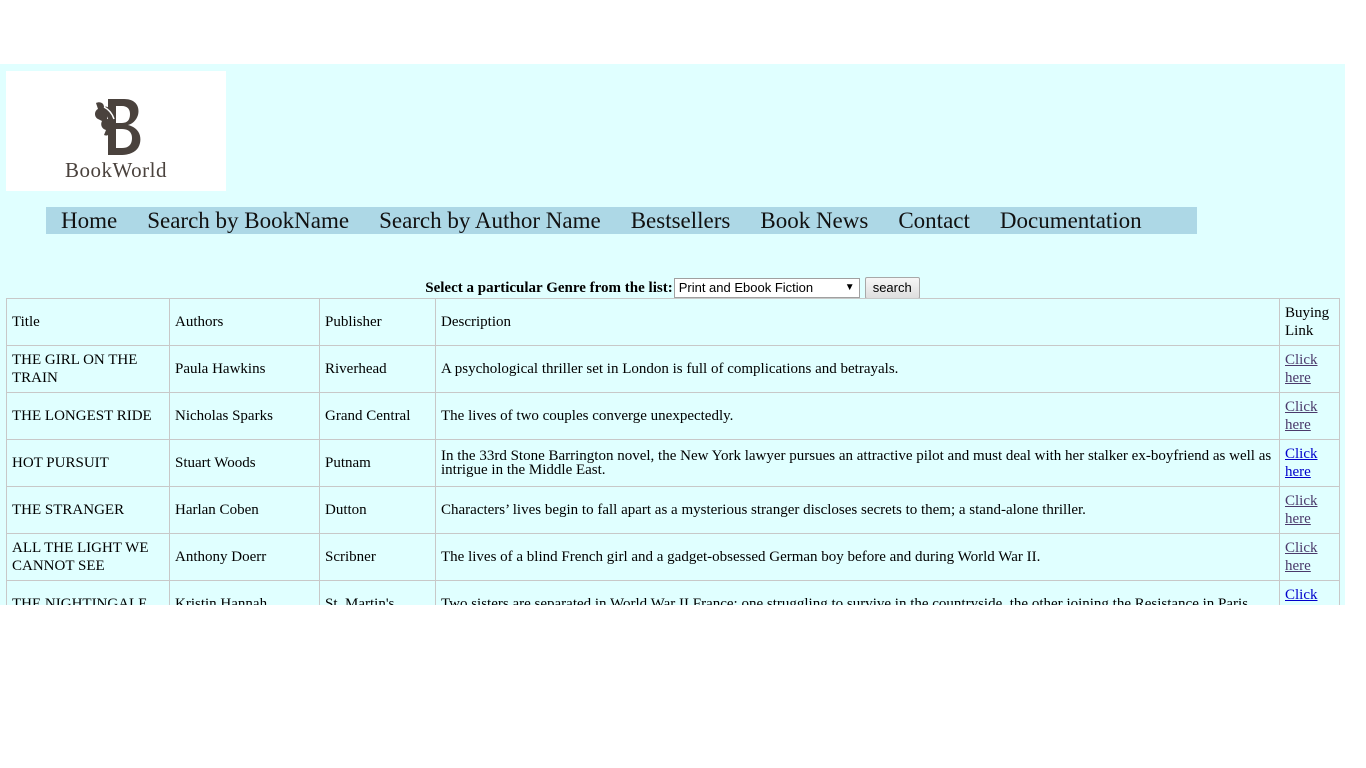 The image size is (1366, 768). Describe the element at coordinates (88, 557) in the screenshot. I see `book-title: ALL THE LIGHT WE CANNOT SEE` at that location.